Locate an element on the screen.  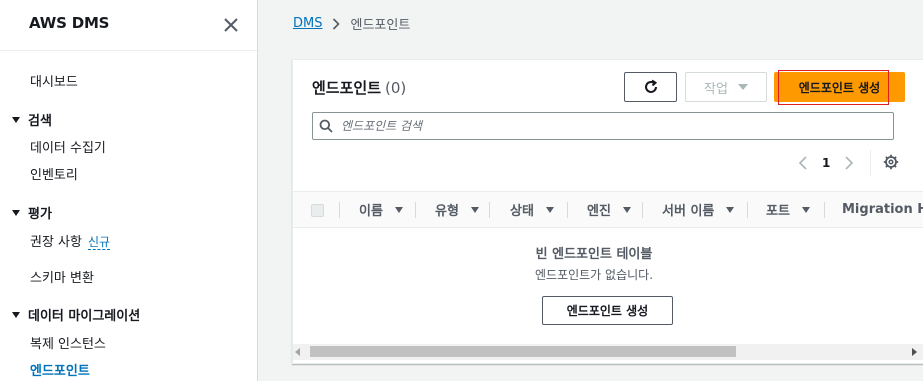
column-label: 엔진 is located at coordinates (599, 211).